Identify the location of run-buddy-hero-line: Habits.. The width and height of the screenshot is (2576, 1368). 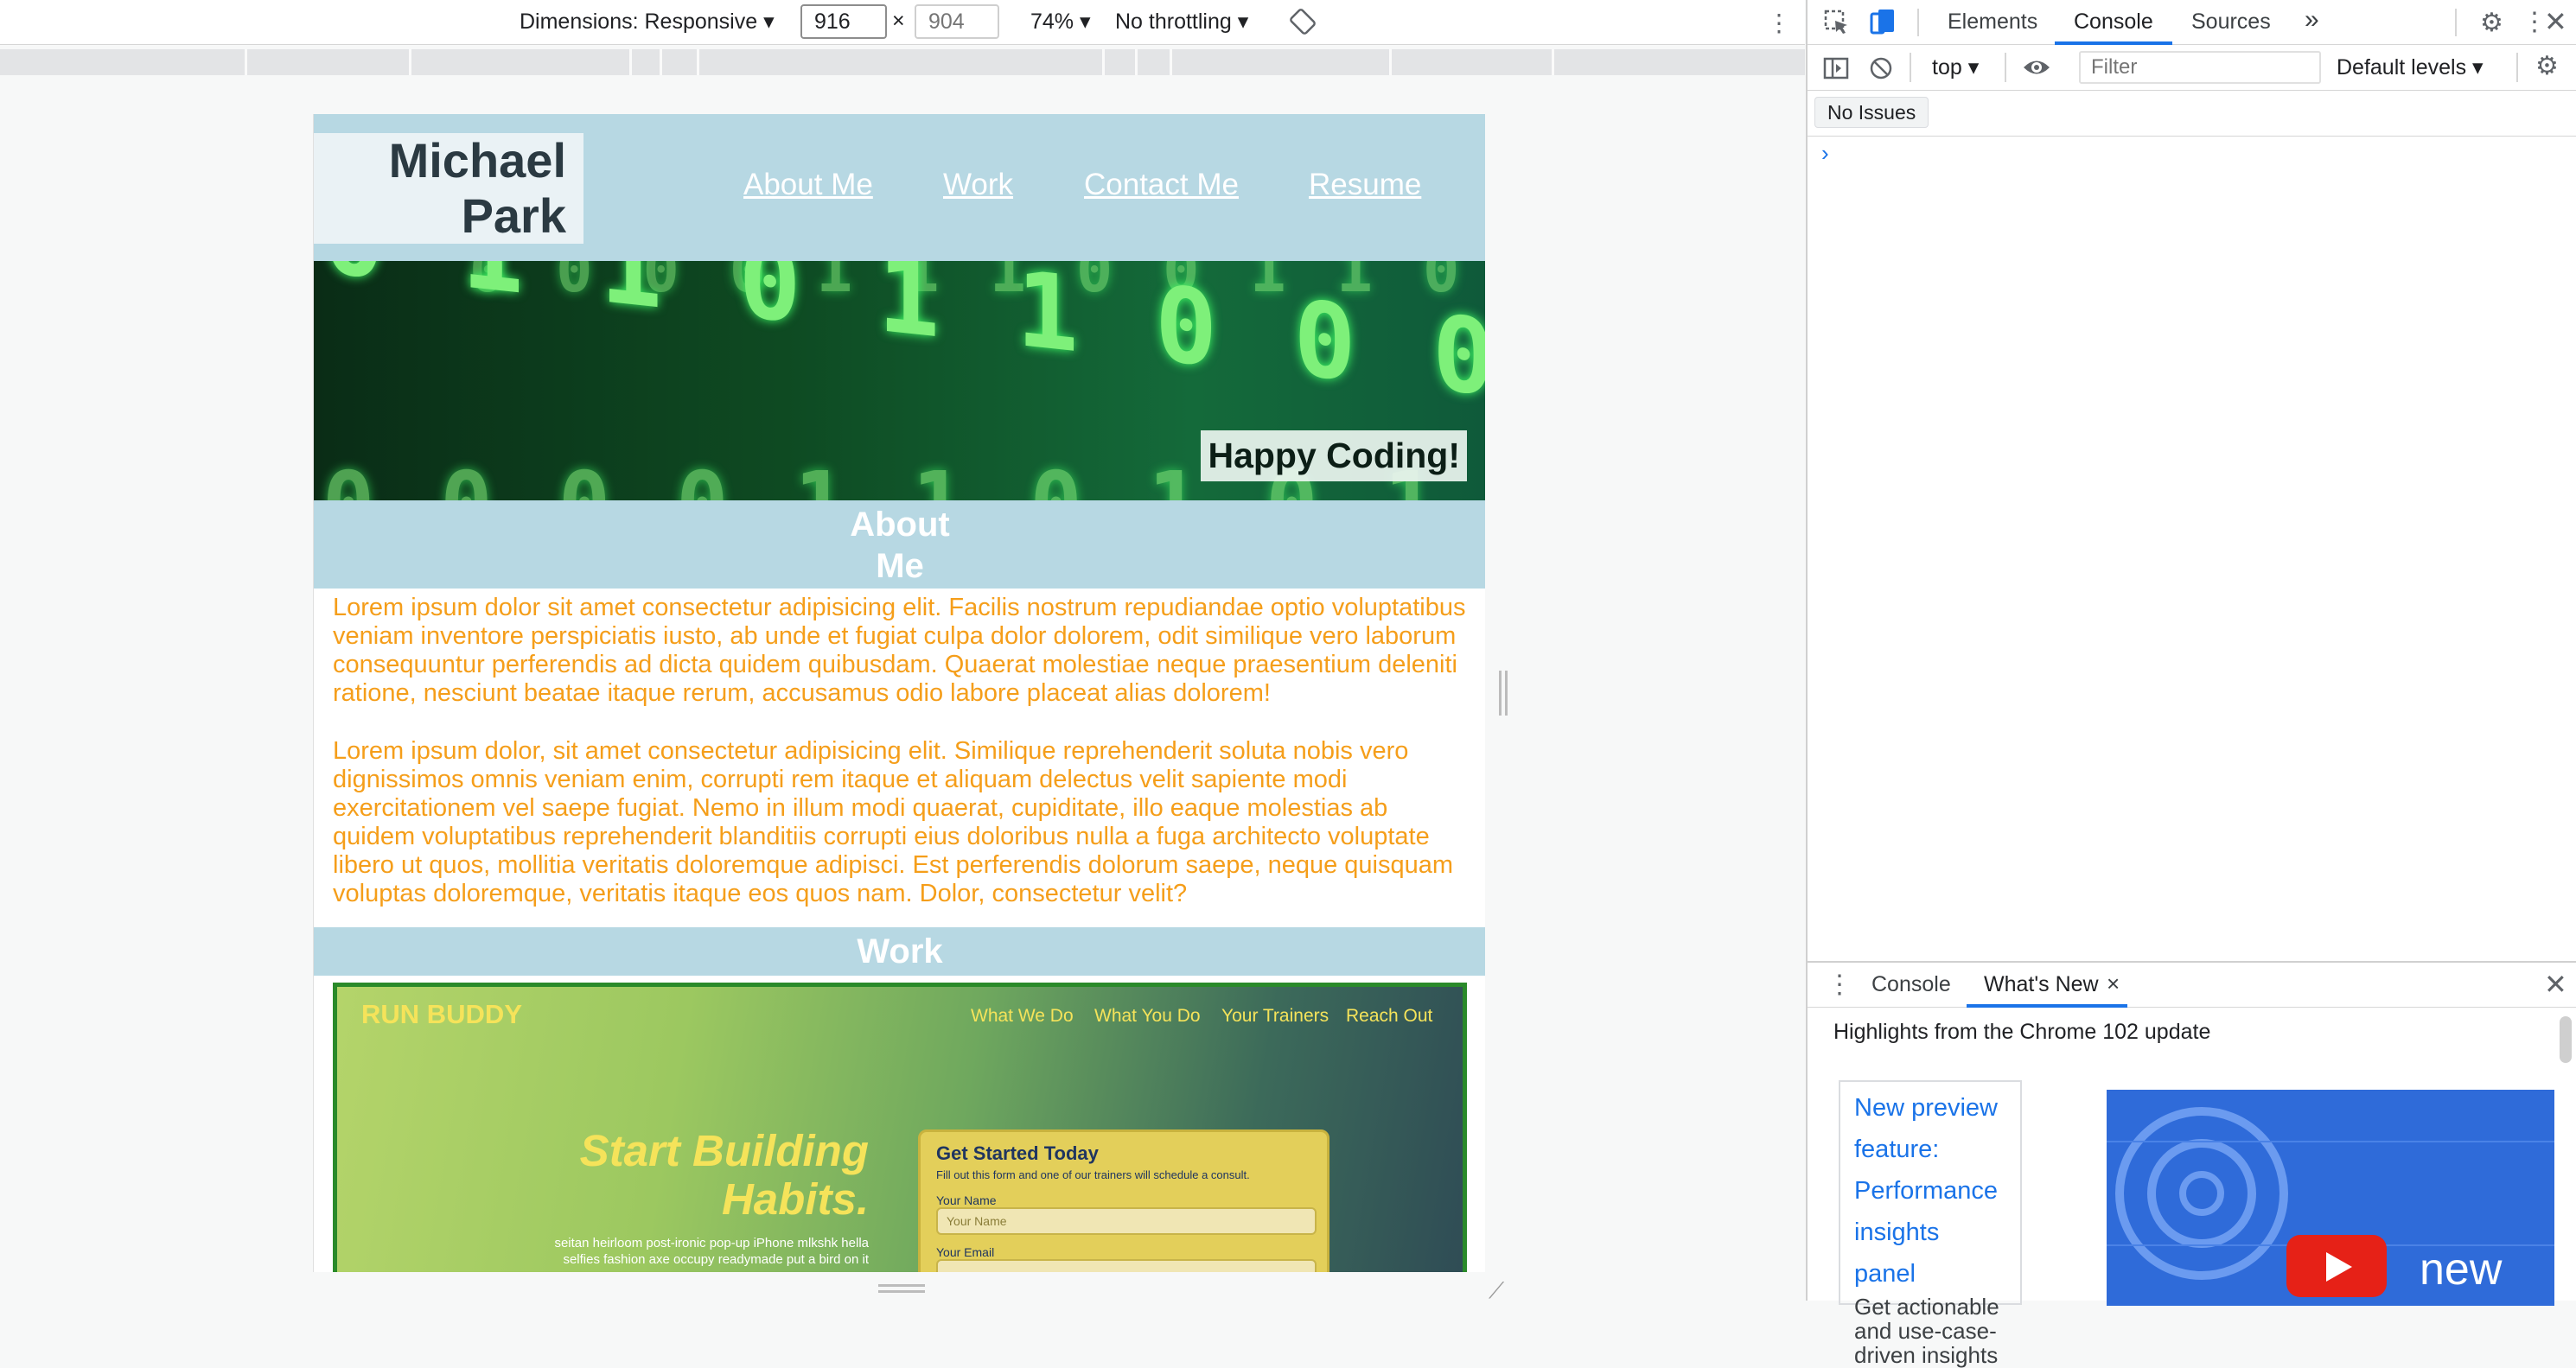
(795, 1199).